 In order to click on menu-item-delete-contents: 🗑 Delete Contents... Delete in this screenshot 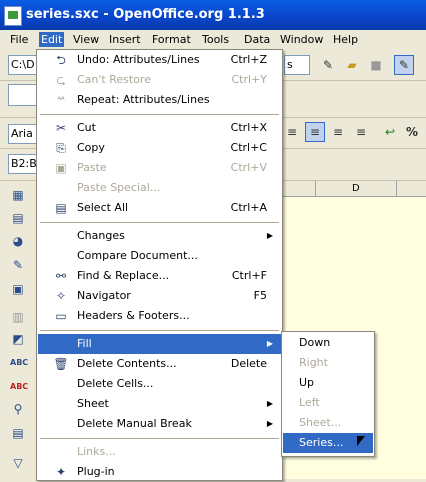, I will do `click(159, 364)`.